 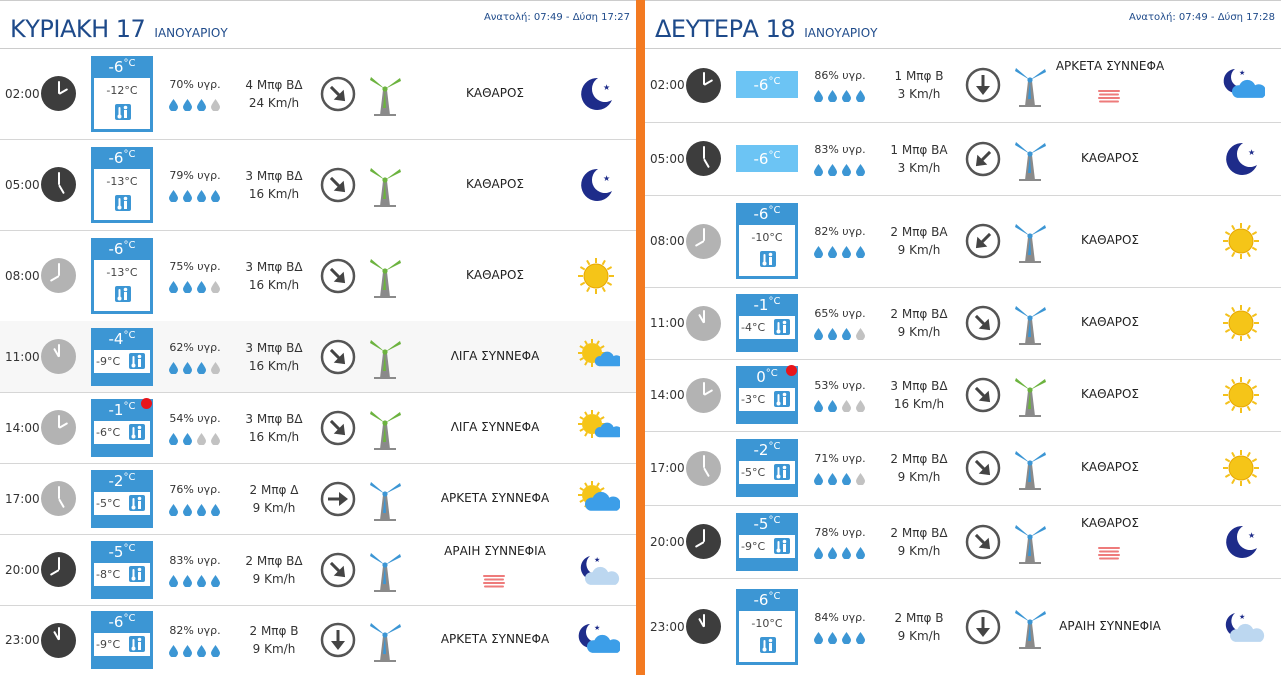 What do you see at coordinates (667, 241) in the screenshot?
I see `forecast-time: 08:00` at bounding box center [667, 241].